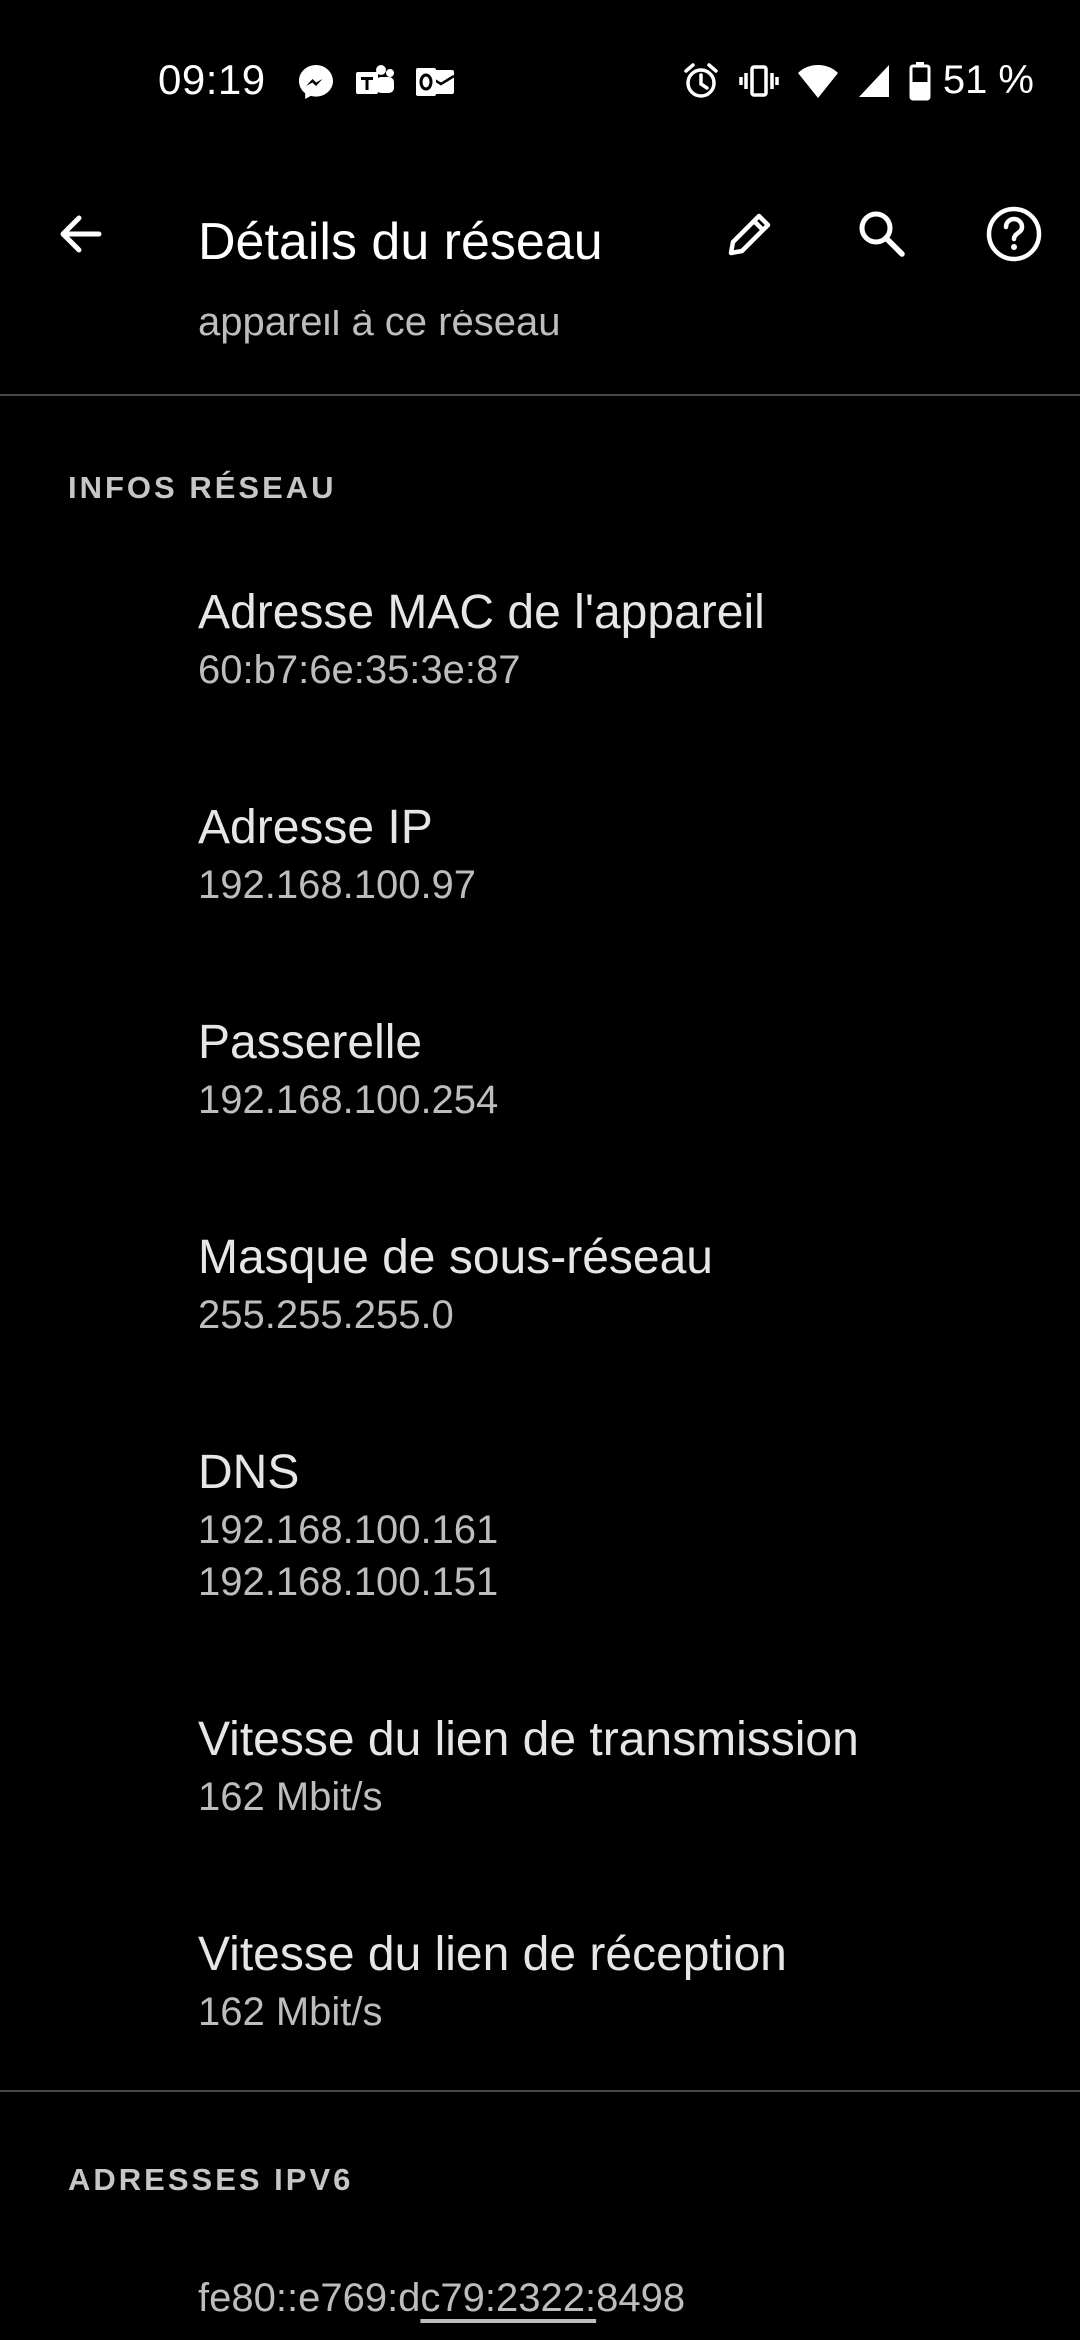 Image resolution: width=1080 pixels, height=2340 pixels. I want to click on battery-icon, so click(920, 81).